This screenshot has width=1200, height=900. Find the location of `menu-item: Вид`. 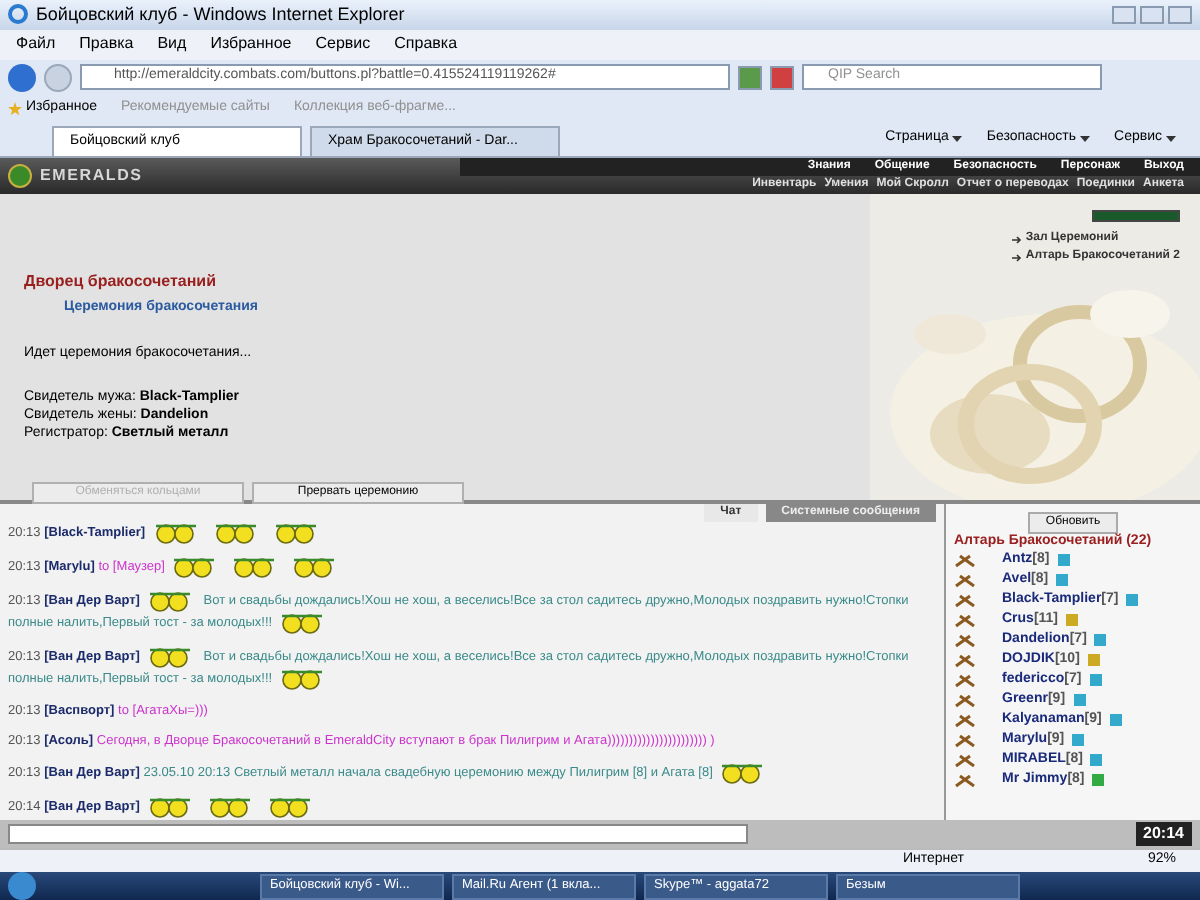

menu-item: Вид is located at coordinates (172, 44).